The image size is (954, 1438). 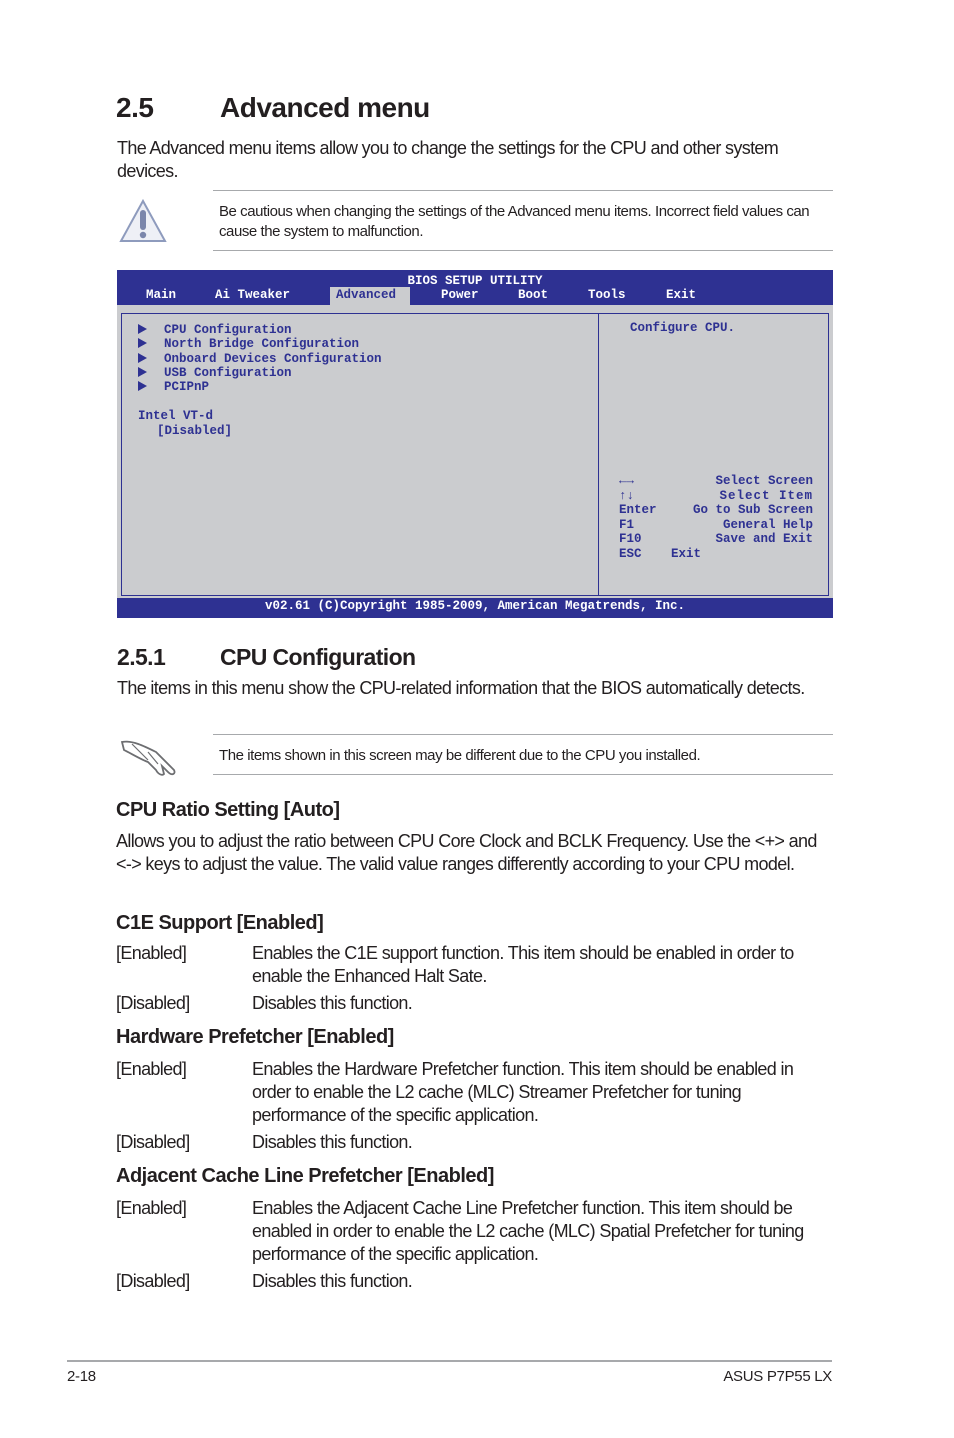 What do you see at coordinates (143, 220) in the screenshot?
I see `warning-icon` at bounding box center [143, 220].